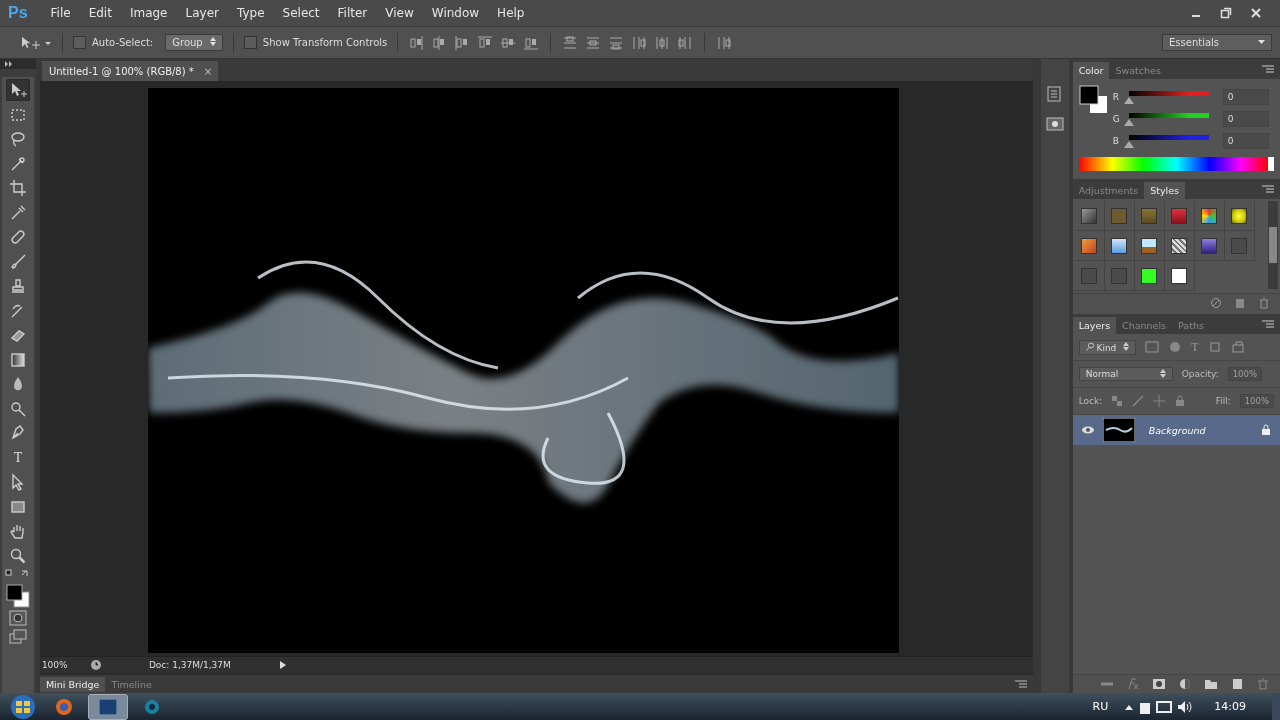  Describe the element at coordinates (1090, 401) in the screenshot. I see `lock-label: Lock:` at that location.